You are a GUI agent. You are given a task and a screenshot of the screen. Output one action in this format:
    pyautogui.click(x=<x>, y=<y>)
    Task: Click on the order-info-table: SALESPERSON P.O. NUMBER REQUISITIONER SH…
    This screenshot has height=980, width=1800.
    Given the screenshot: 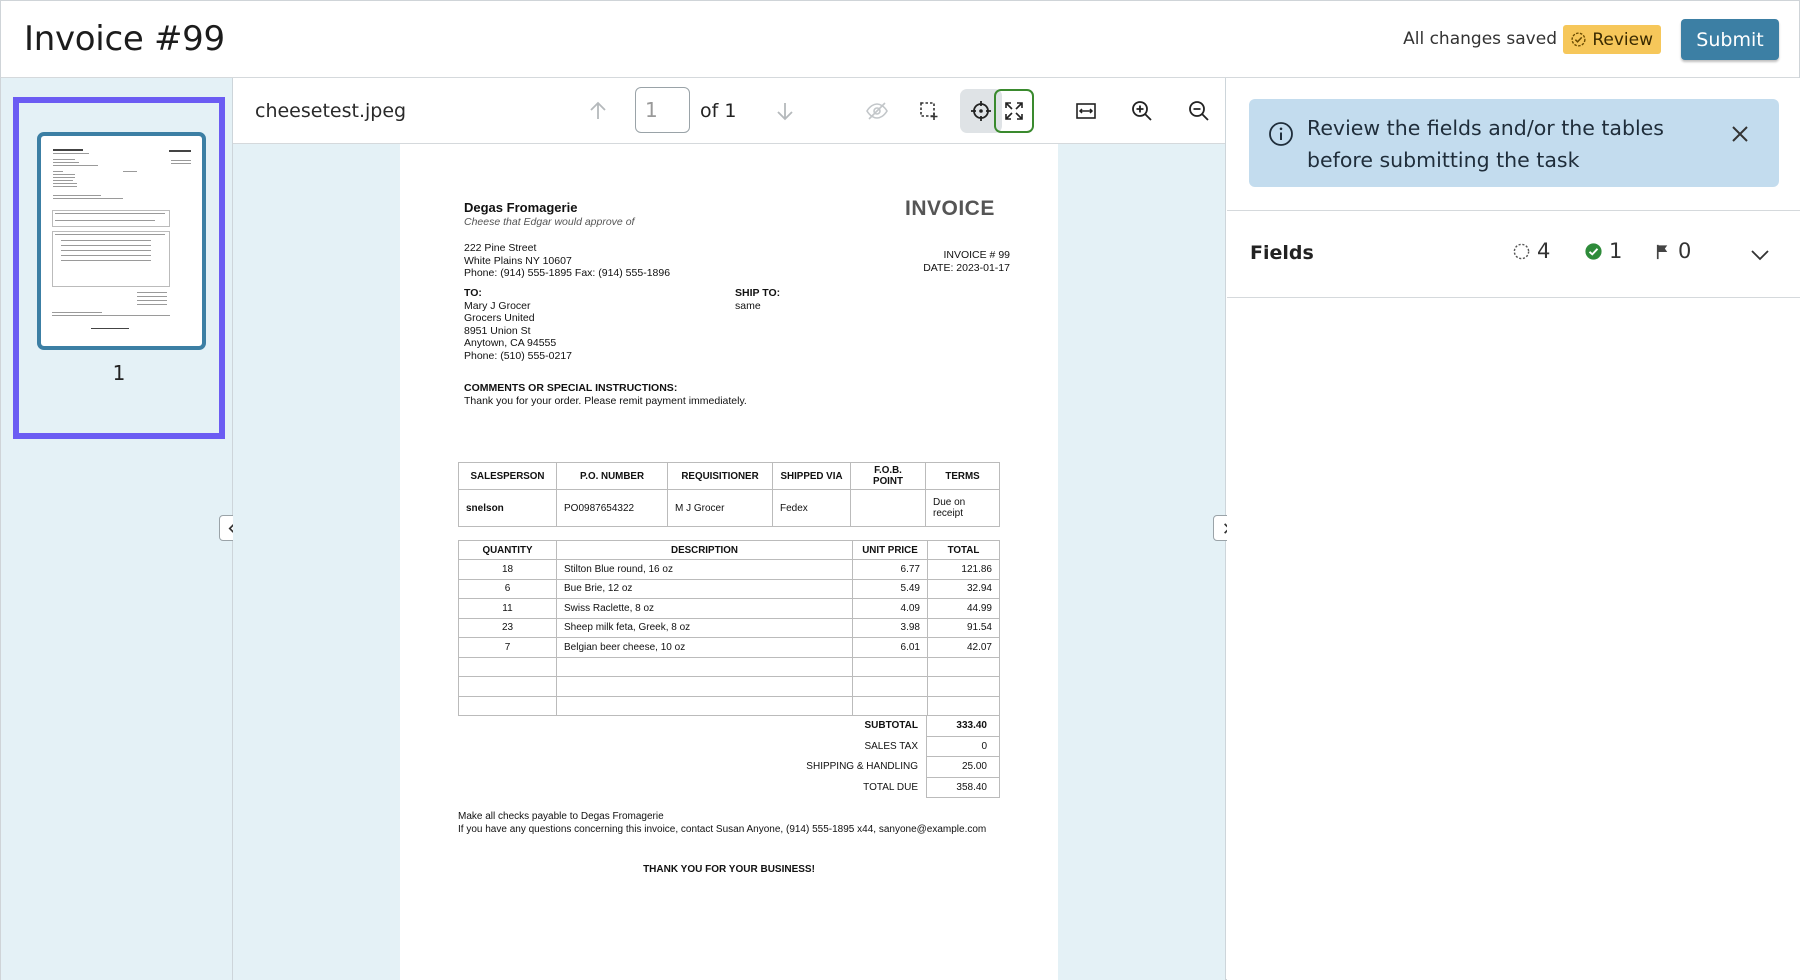 What is the action you would take?
    pyautogui.click(x=729, y=494)
    